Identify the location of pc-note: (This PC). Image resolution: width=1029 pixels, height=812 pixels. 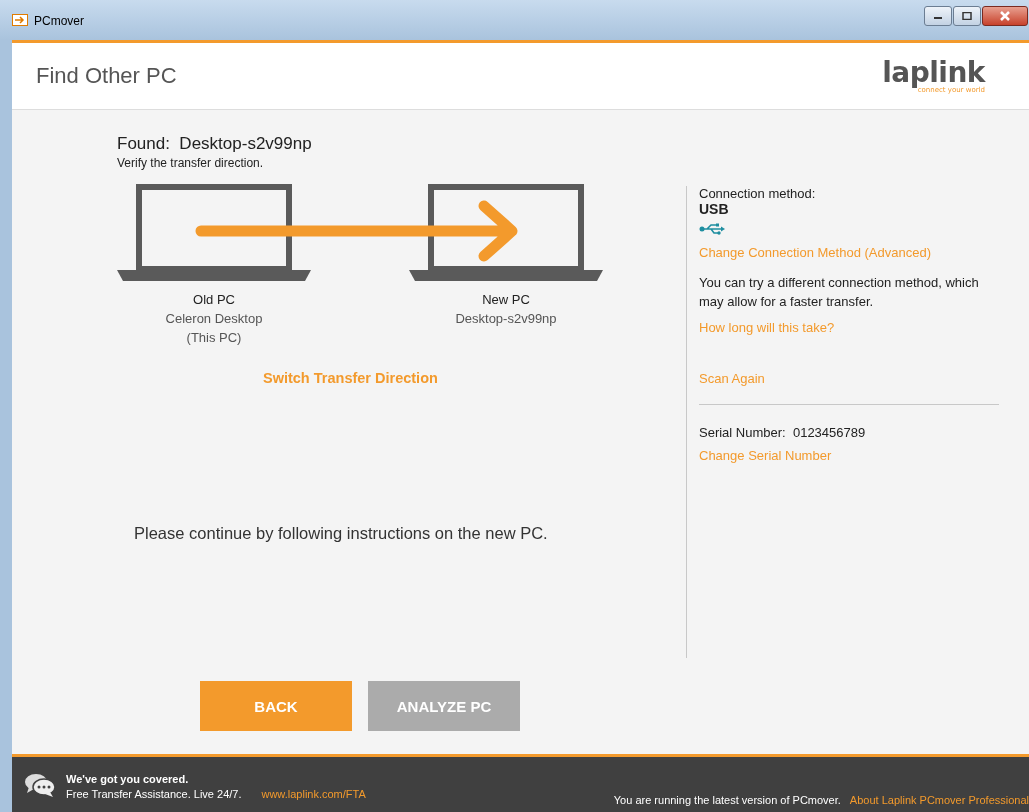
(214, 338).